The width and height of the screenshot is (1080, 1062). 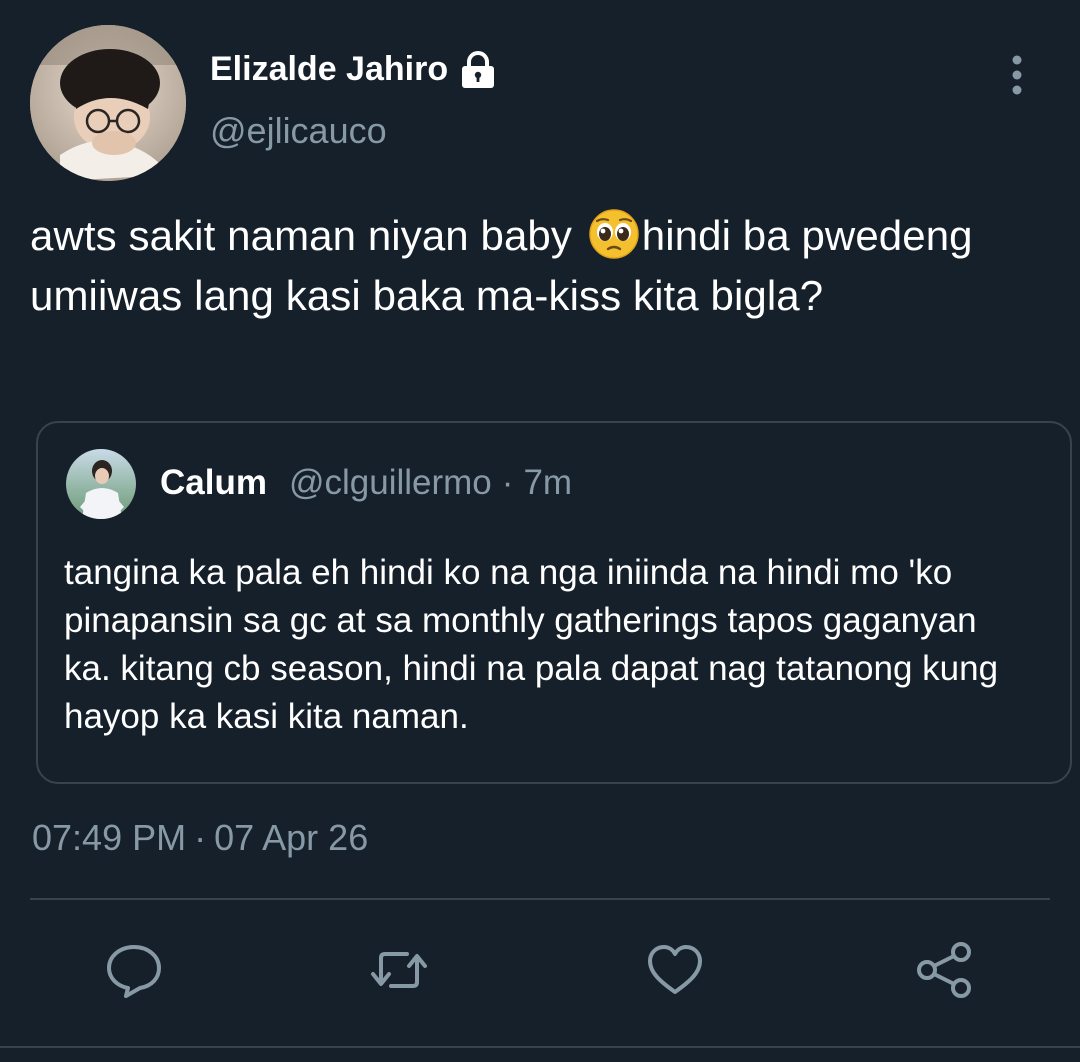 I want to click on tweet-date: 07 Apr 26, so click(x=291, y=837).